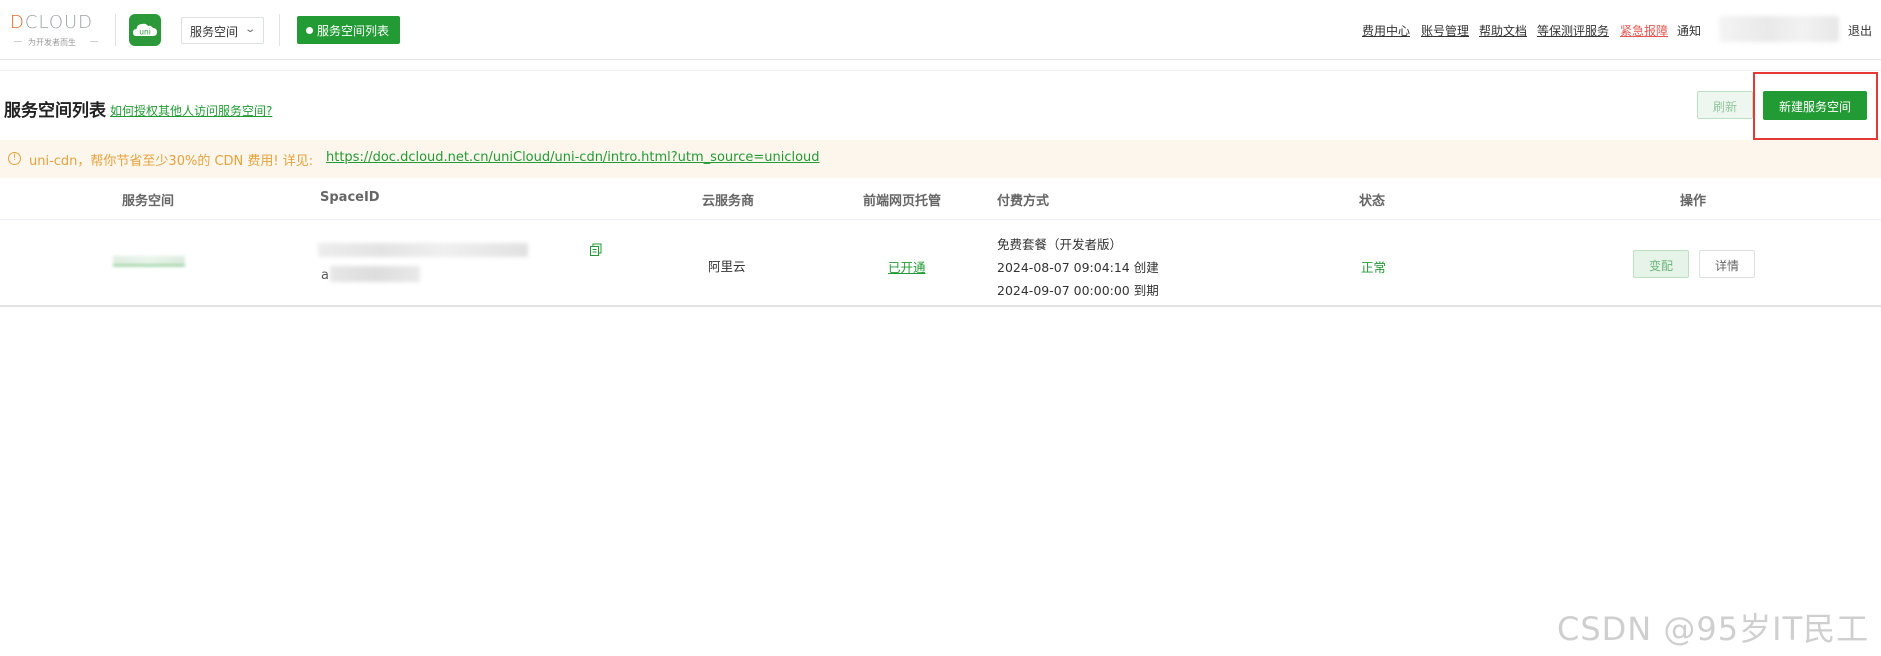 The height and width of the screenshot is (656, 1881). Describe the element at coordinates (1078, 267) in the screenshot. I see `created-time: 2024-08-07 09:04:14 创建` at that location.